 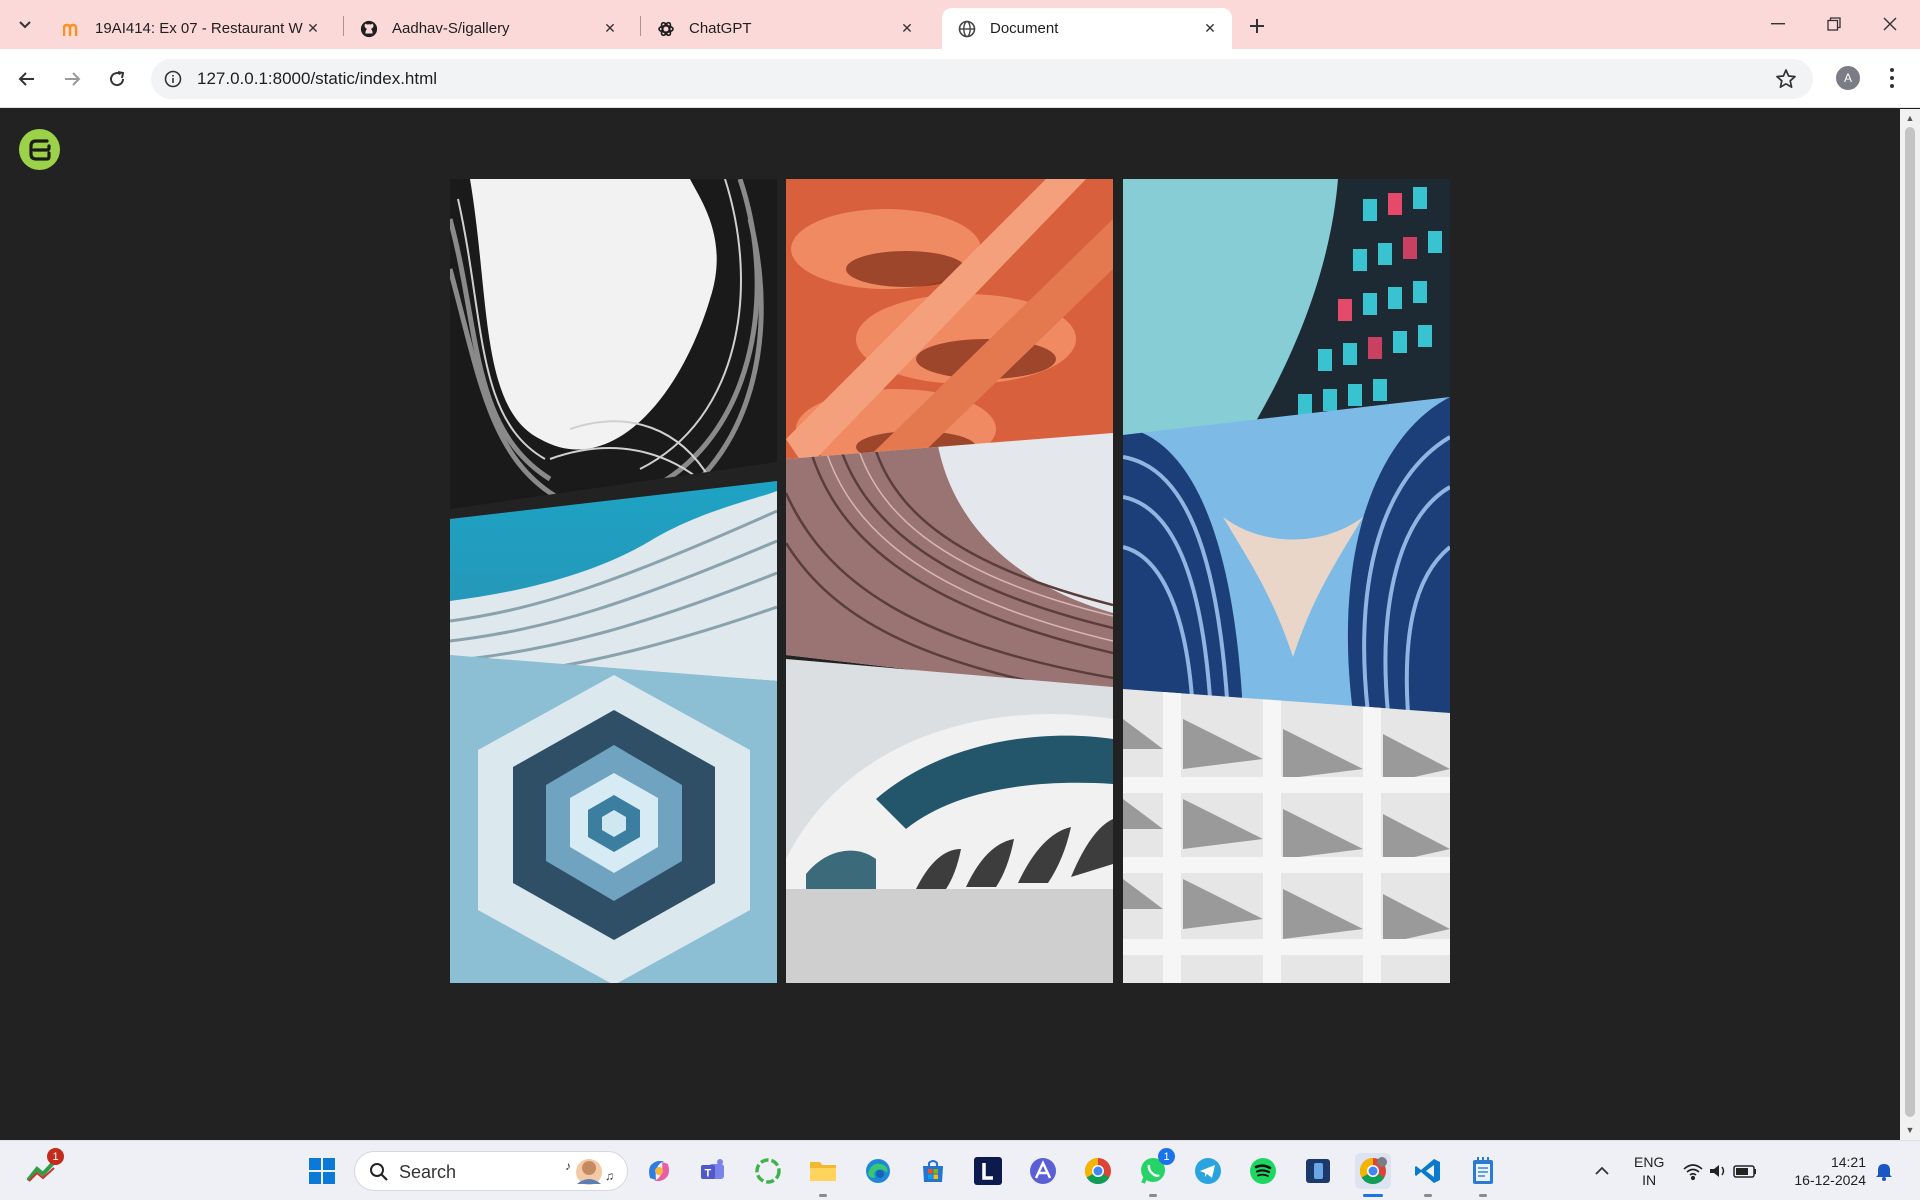 I want to click on new-tab-button, so click(x=1257, y=26).